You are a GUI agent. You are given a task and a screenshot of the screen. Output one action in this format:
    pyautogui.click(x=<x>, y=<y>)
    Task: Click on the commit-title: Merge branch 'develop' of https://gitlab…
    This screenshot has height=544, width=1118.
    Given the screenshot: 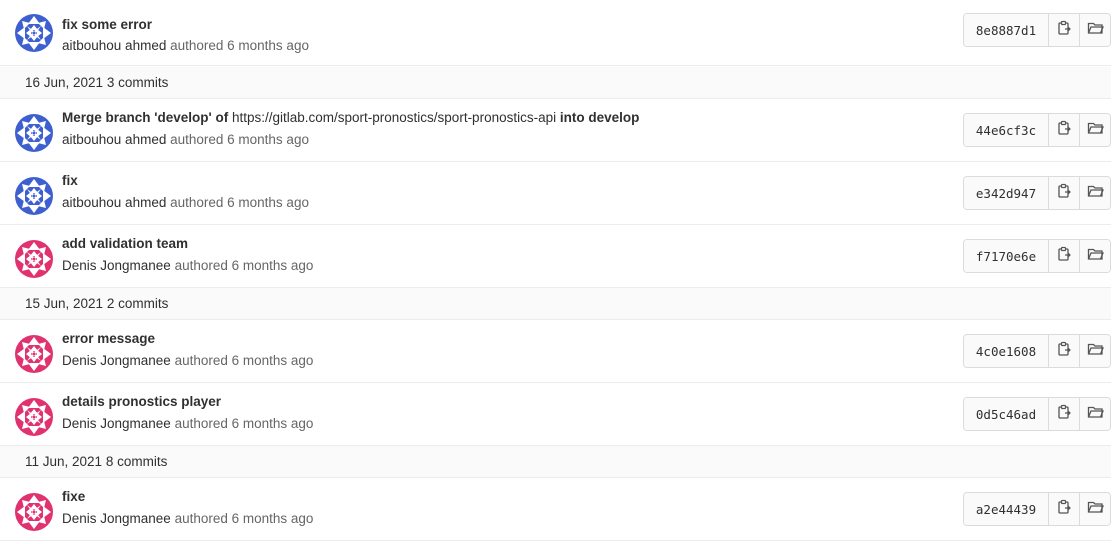 What is the action you would take?
    pyautogui.click(x=350, y=117)
    